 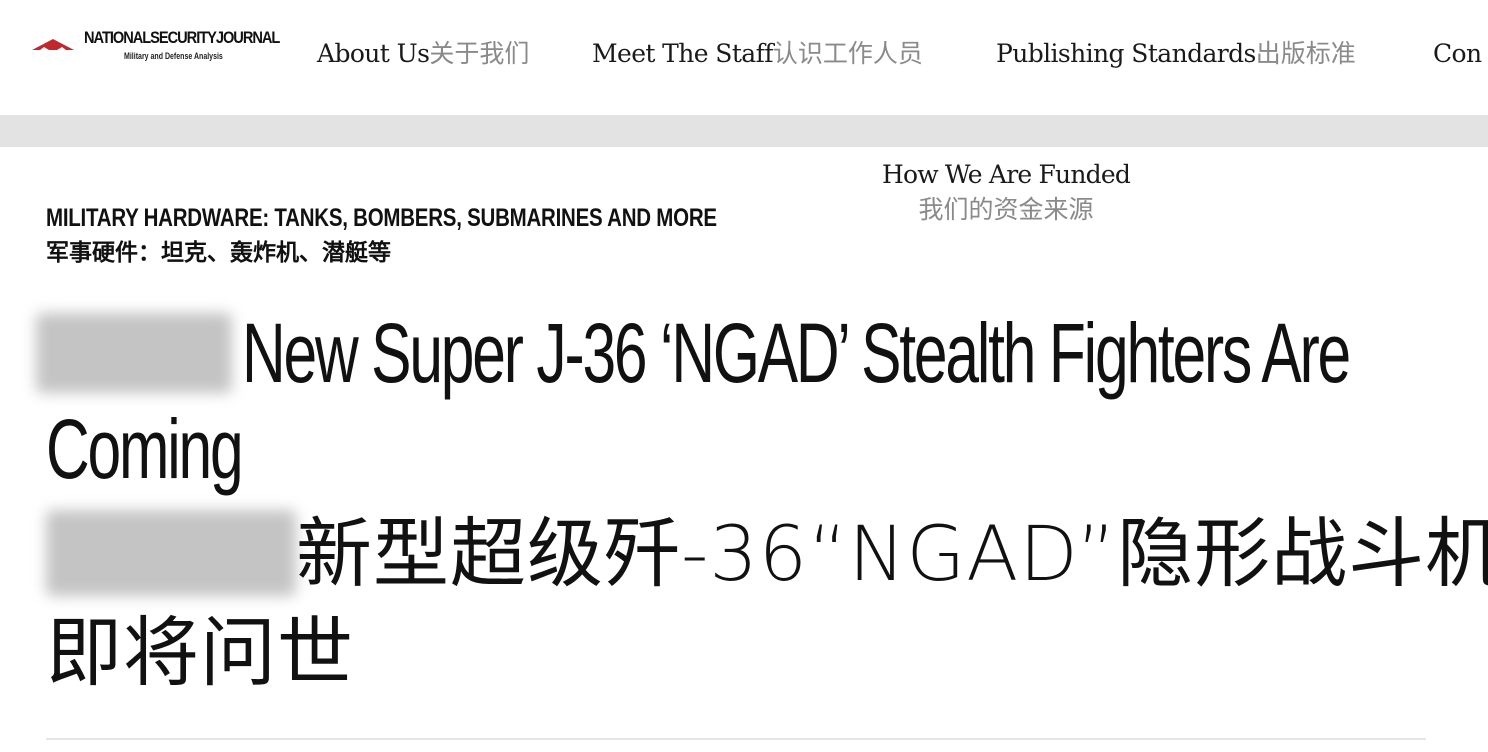 I want to click on nav-item-meet-the-staff: Meet The Staff认识工作人员, so click(x=757, y=54).